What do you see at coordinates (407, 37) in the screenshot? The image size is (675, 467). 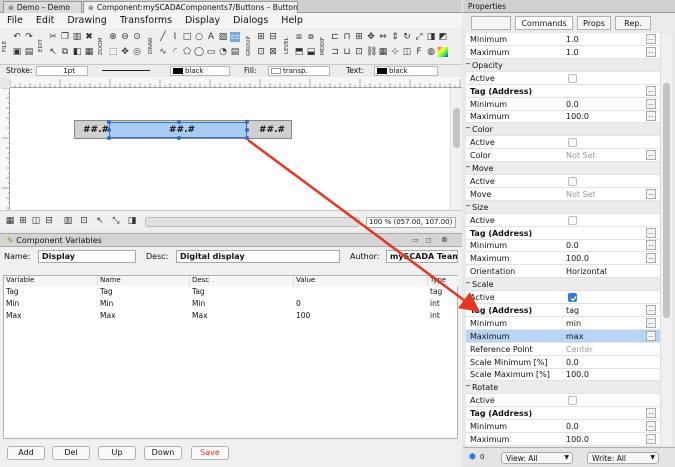 I see `rotate-icon: ↻` at bounding box center [407, 37].